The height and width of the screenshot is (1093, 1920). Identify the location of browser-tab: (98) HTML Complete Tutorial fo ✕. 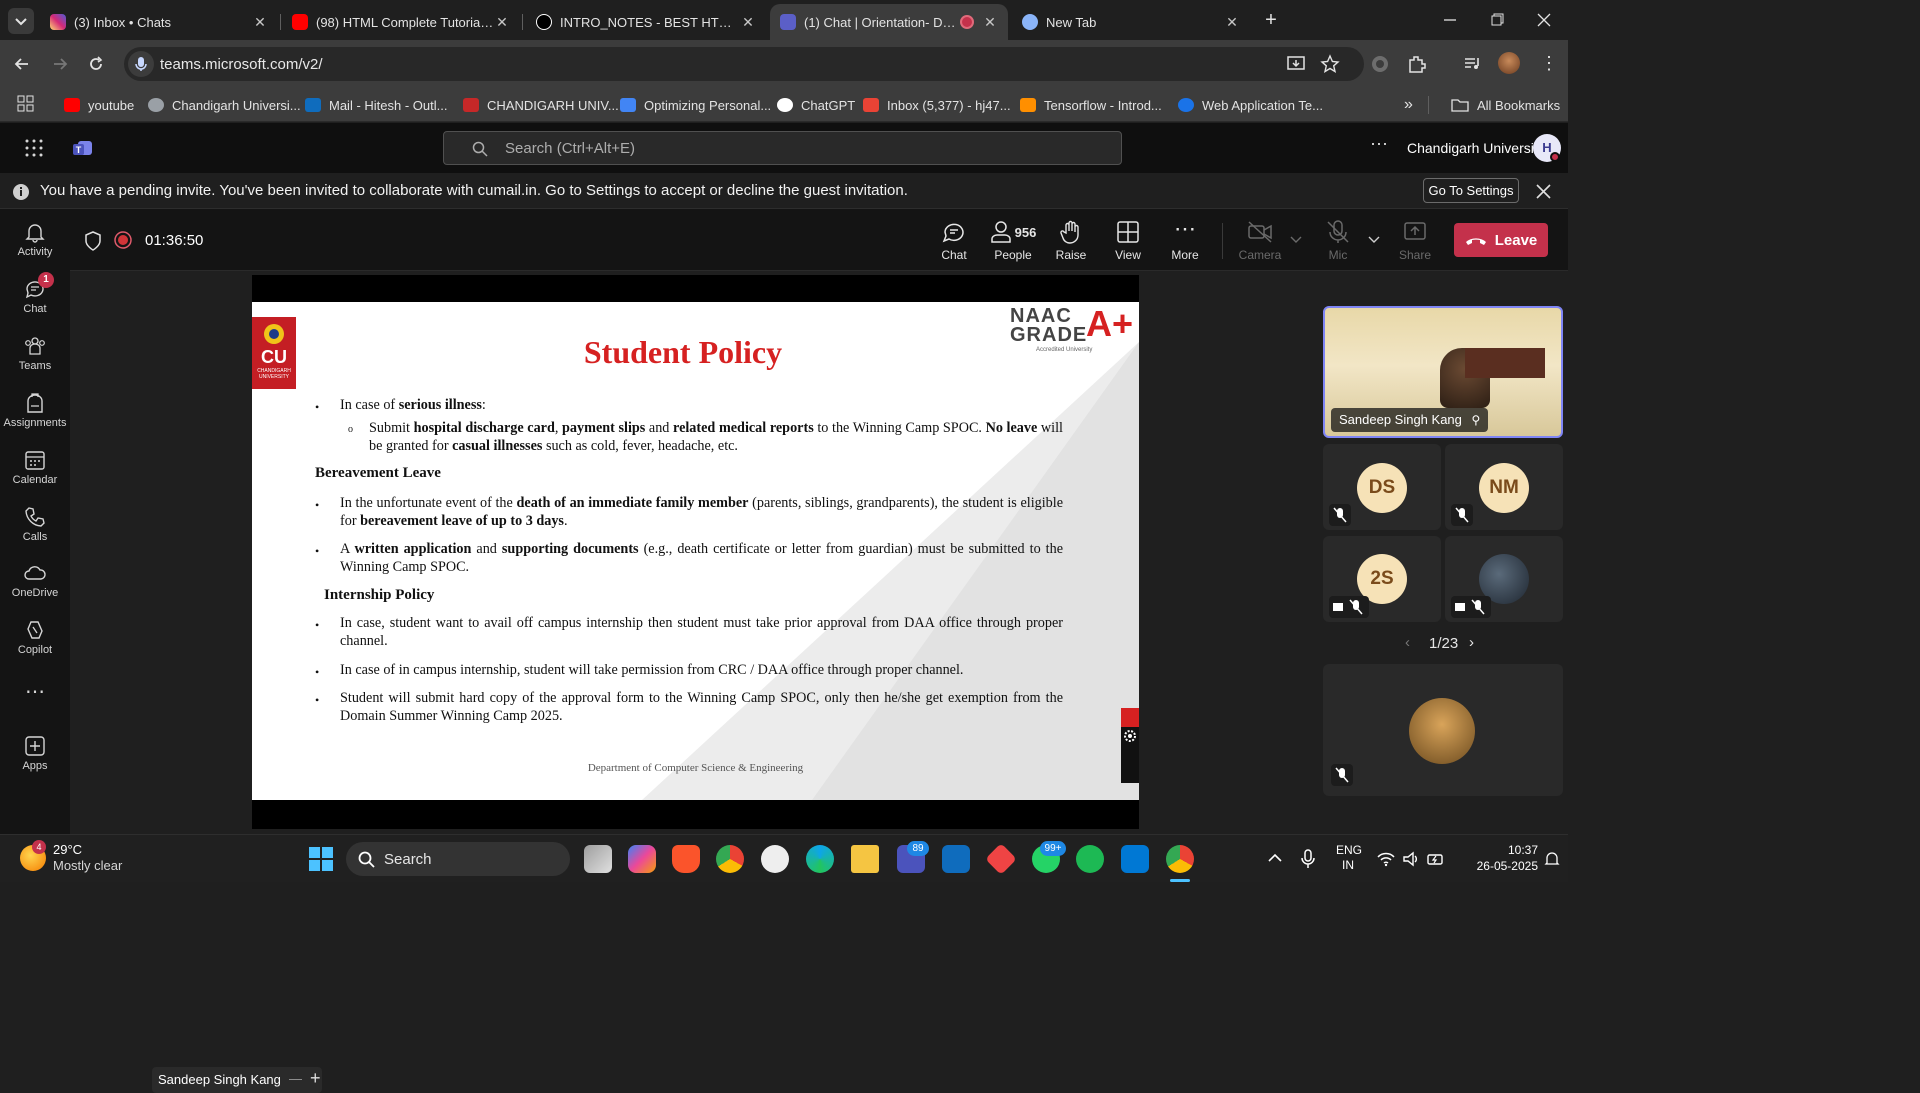
(401, 22).